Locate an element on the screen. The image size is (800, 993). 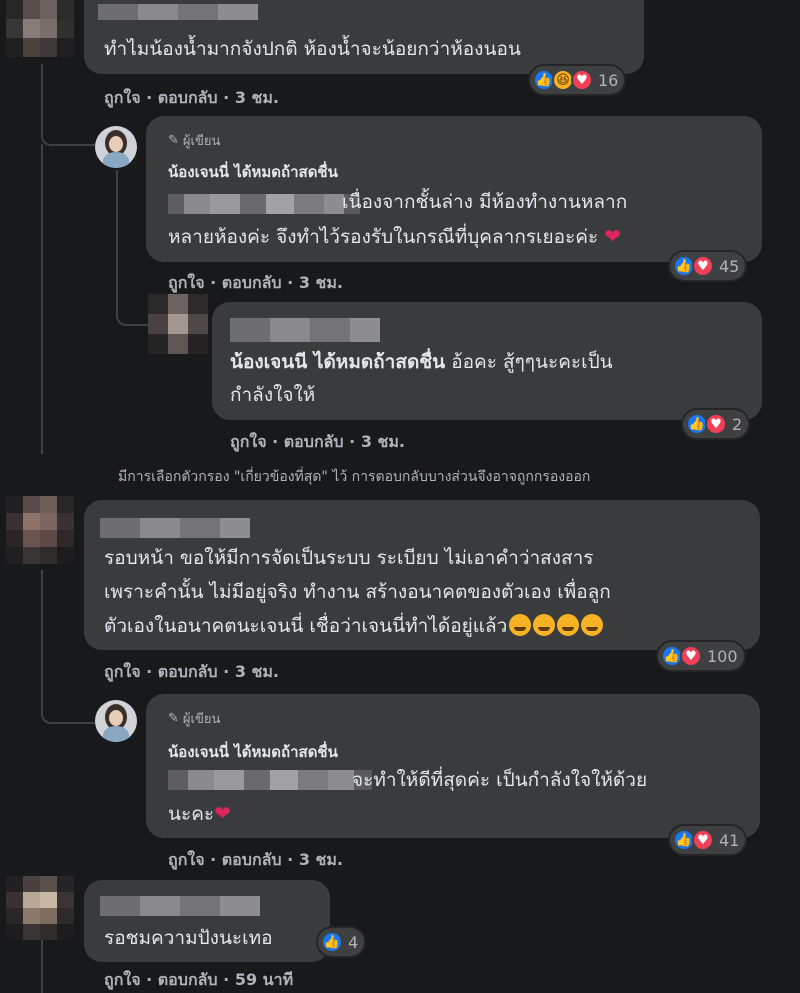
reaction-summary: 👍 ♥ 41 is located at coordinates (708, 840).